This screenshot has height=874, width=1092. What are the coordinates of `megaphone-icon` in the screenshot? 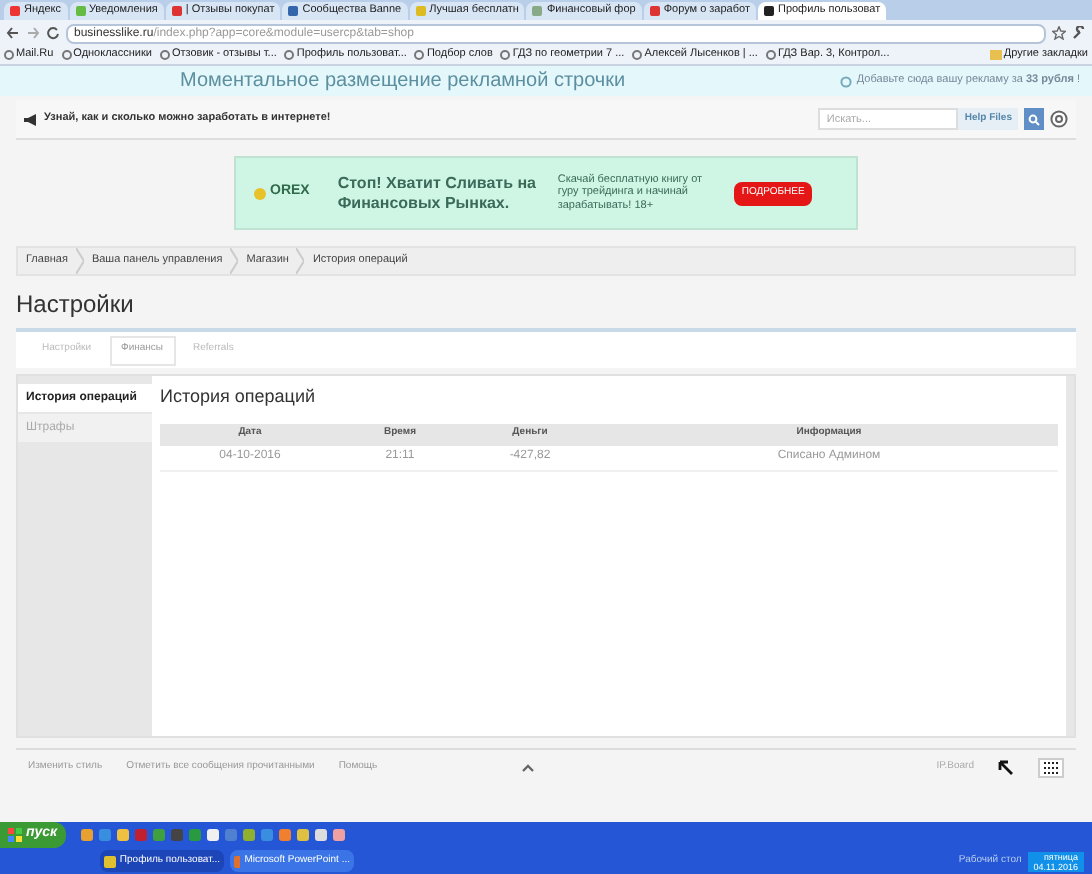 It's located at (31, 119).